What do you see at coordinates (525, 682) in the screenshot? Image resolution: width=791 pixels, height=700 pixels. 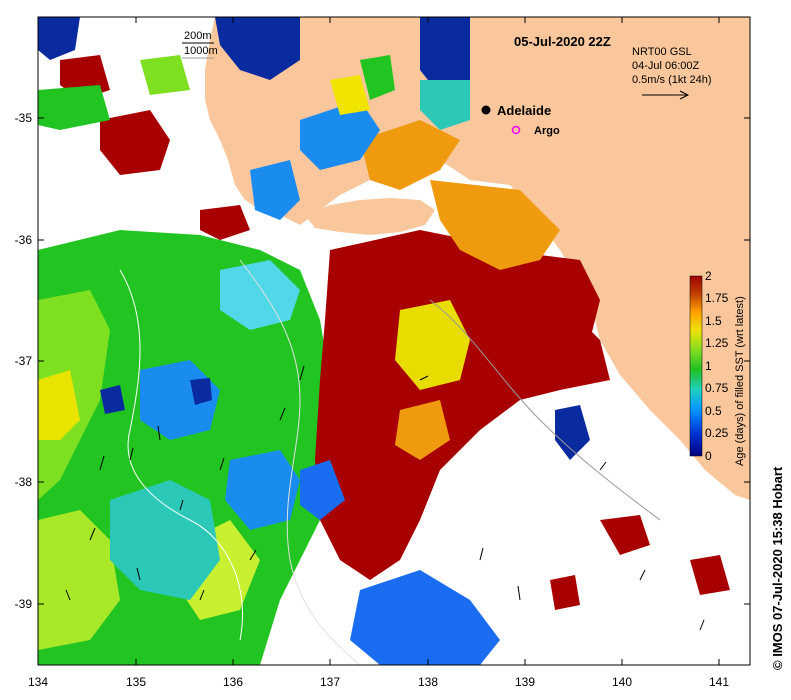 I see `x-tick-label: 139` at bounding box center [525, 682].